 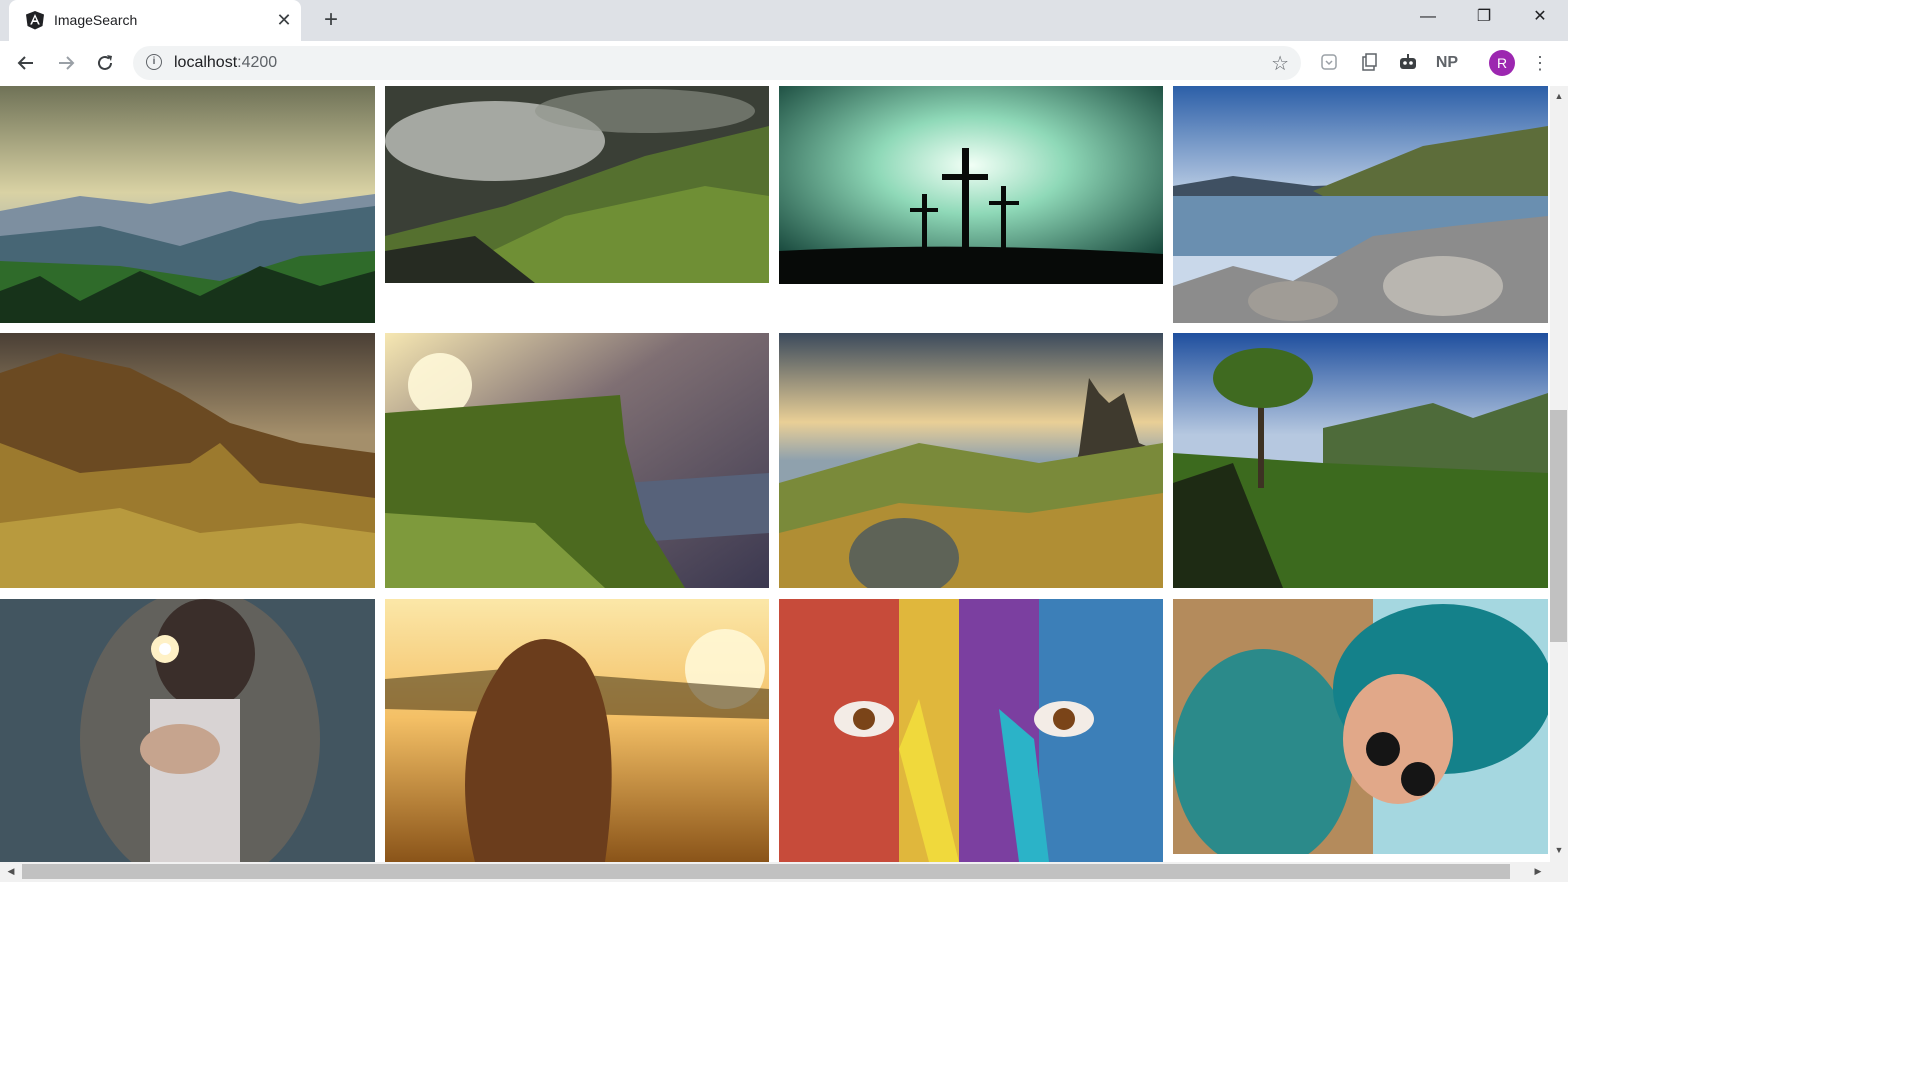 I want to click on scroll-down-arrow-icon: ▼, so click(x=1559, y=850).